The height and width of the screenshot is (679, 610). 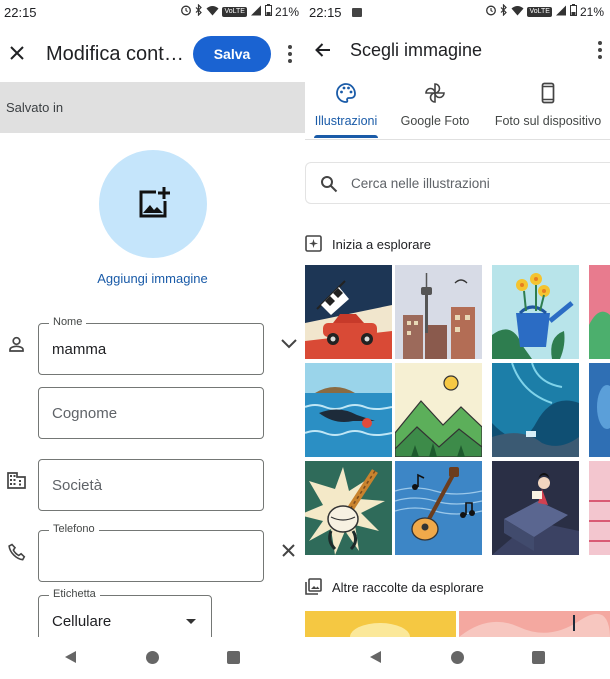 What do you see at coordinates (435, 93) in the screenshot?
I see `pinwheel-icon` at bounding box center [435, 93].